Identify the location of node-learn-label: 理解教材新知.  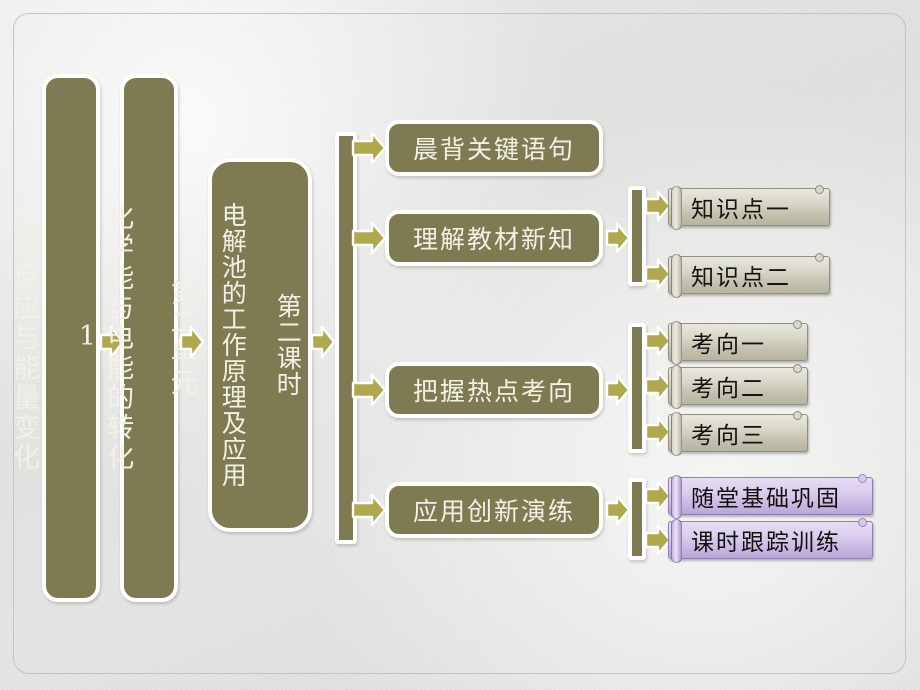
(493, 239).